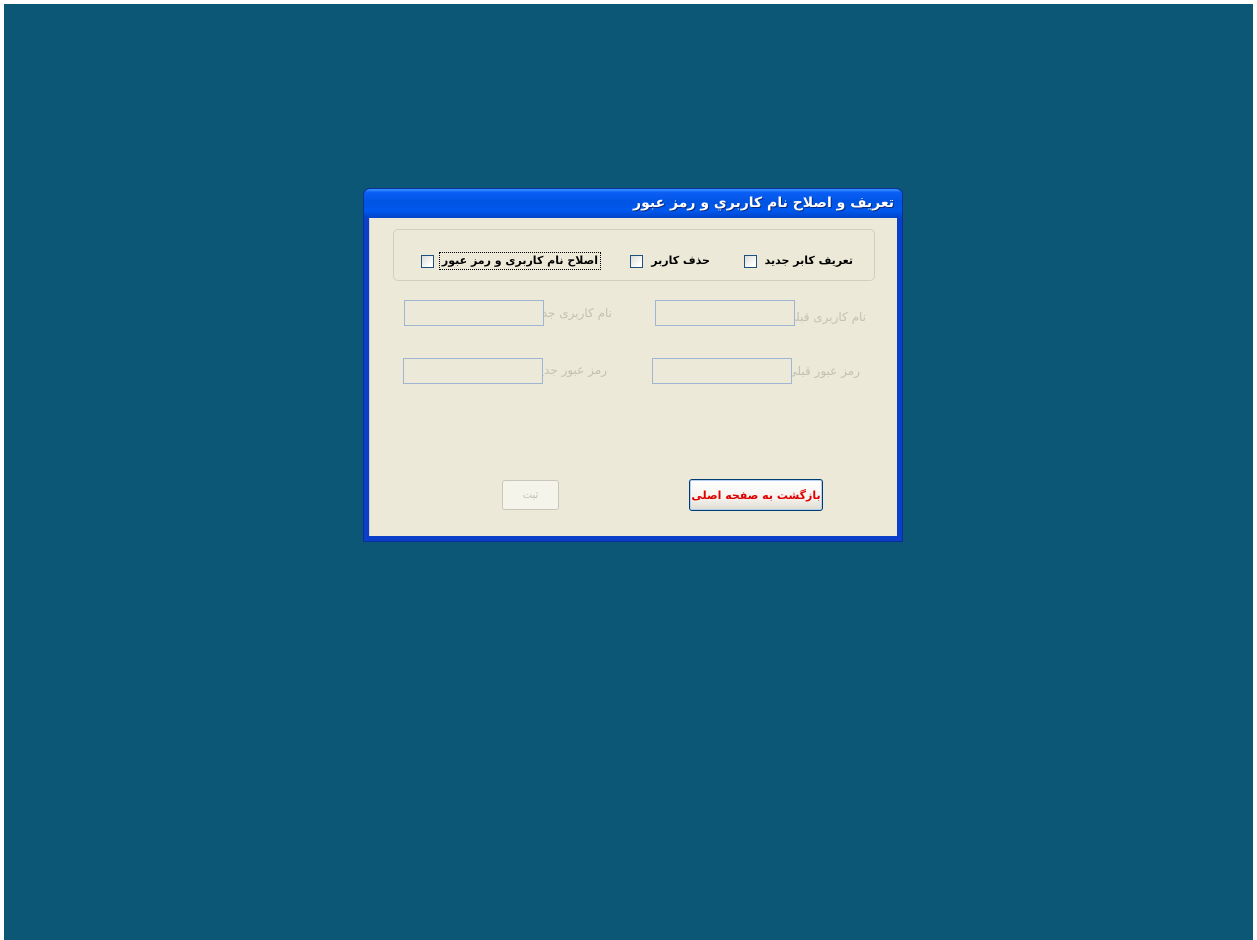 This screenshot has height=940, width=1257. What do you see at coordinates (750, 261) in the screenshot?
I see `new-user-checkbox` at bounding box center [750, 261].